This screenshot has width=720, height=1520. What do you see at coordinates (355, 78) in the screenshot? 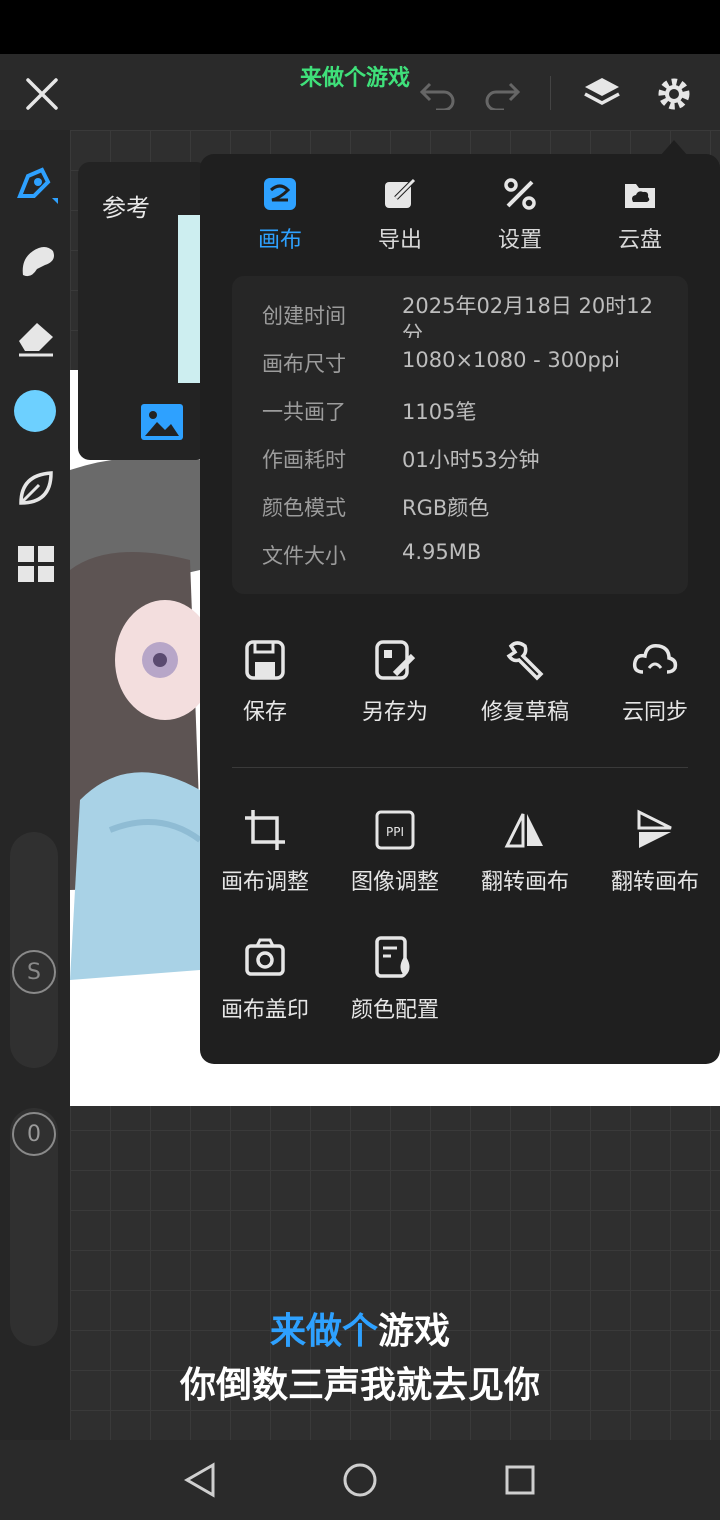
I see `overlay-title: 来做个游戏` at bounding box center [355, 78].